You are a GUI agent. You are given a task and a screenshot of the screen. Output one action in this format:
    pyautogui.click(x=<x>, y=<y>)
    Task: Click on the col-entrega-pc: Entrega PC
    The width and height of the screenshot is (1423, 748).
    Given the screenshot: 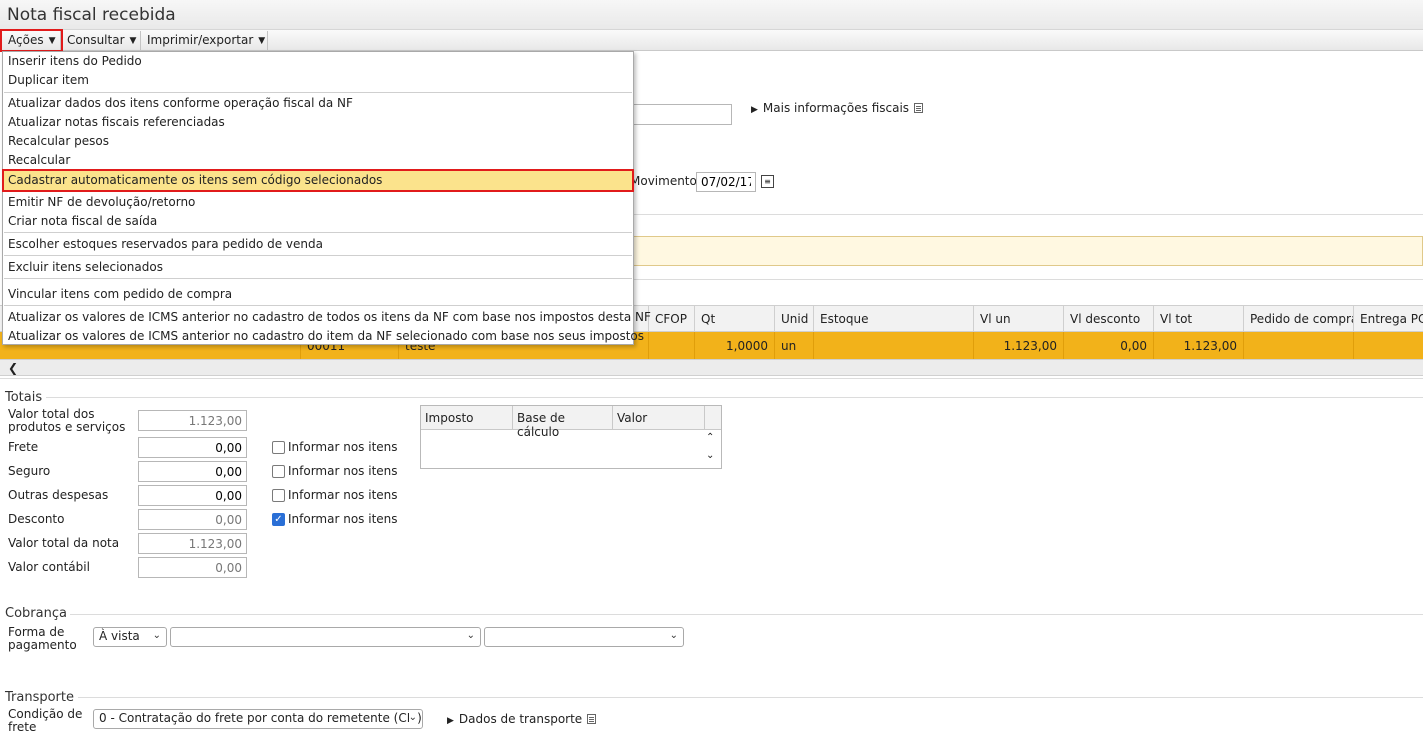 What is the action you would take?
    pyautogui.click(x=1388, y=319)
    